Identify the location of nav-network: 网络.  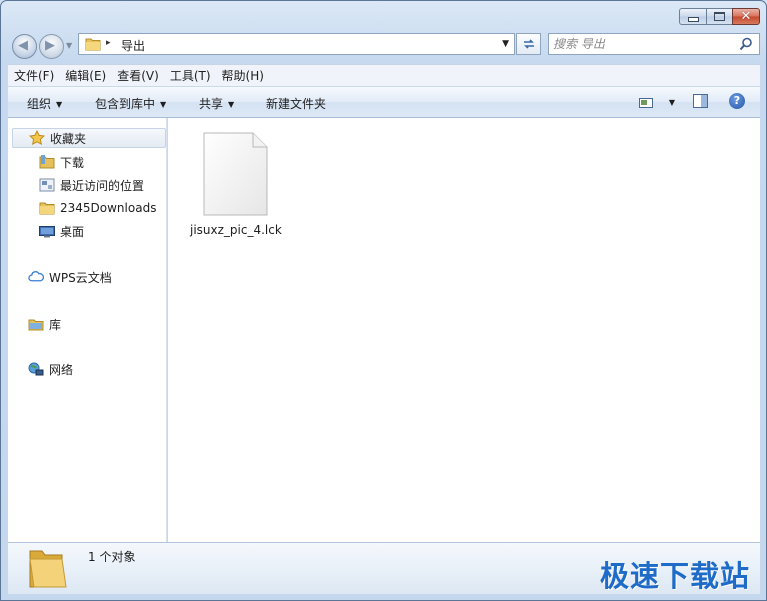
(50, 369).